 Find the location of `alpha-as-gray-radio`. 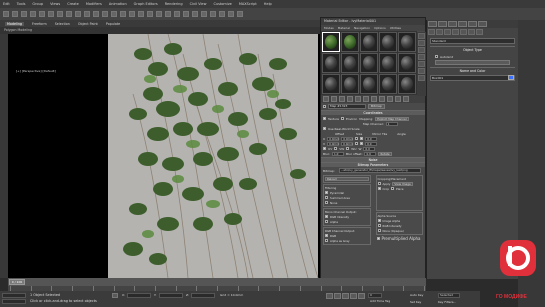

alpha-as-gray-radio is located at coordinates (326, 240).